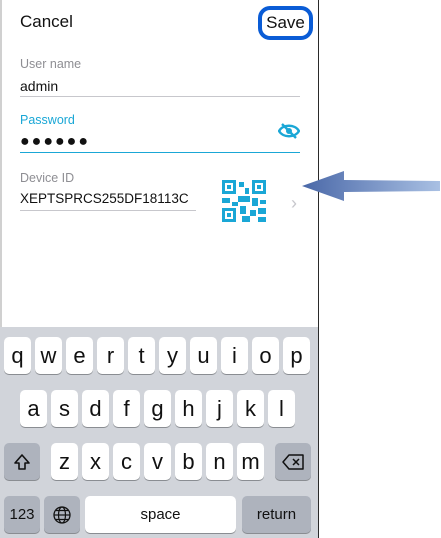 This screenshot has width=441, height=538. What do you see at coordinates (95, 461) in the screenshot?
I see `key-x: x` at bounding box center [95, 461].